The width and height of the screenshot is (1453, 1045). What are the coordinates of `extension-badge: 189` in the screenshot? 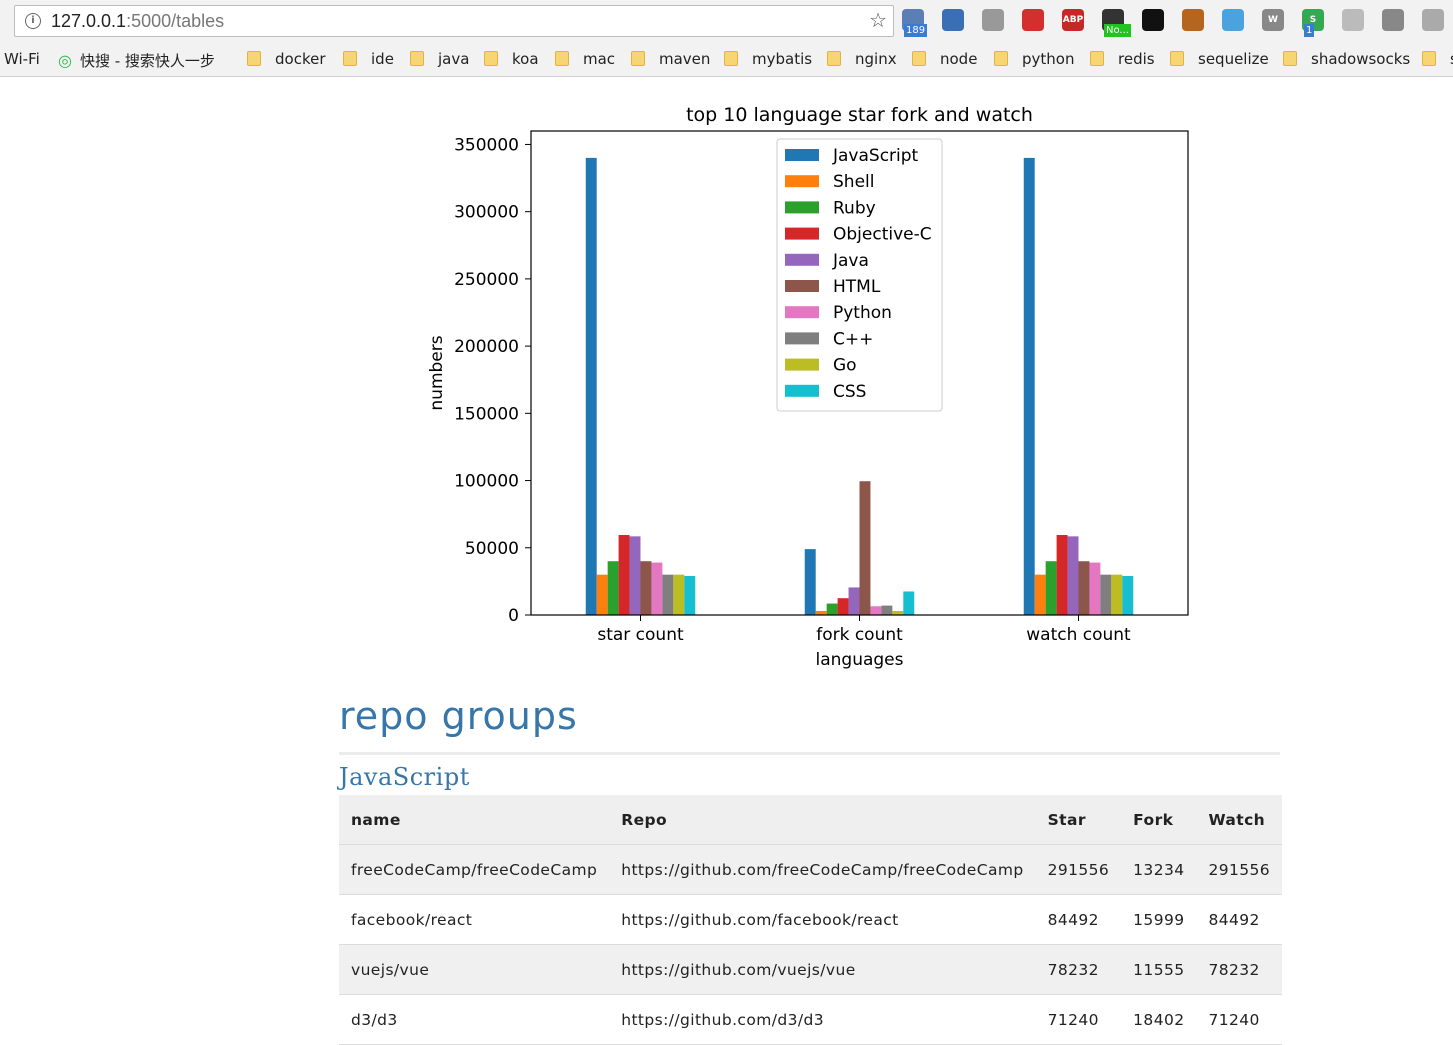 It's located at (916, 30).